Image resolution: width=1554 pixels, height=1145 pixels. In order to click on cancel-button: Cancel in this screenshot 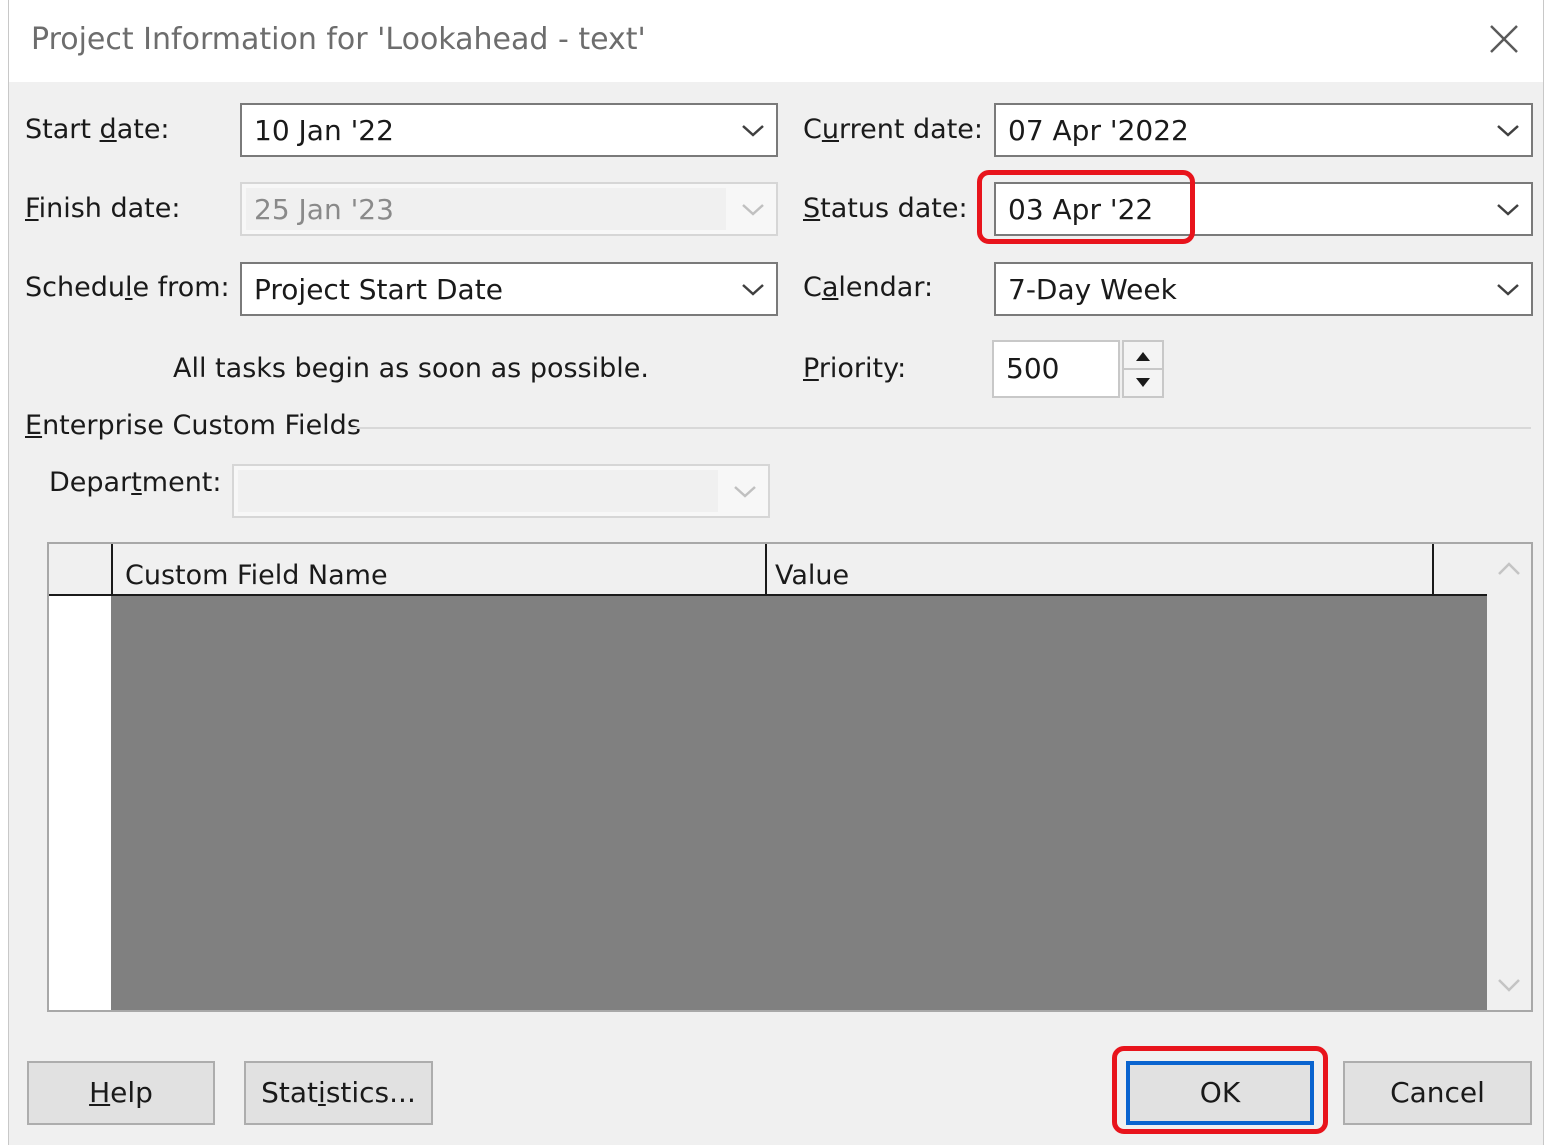, I will do `click(1437, 1093)`.